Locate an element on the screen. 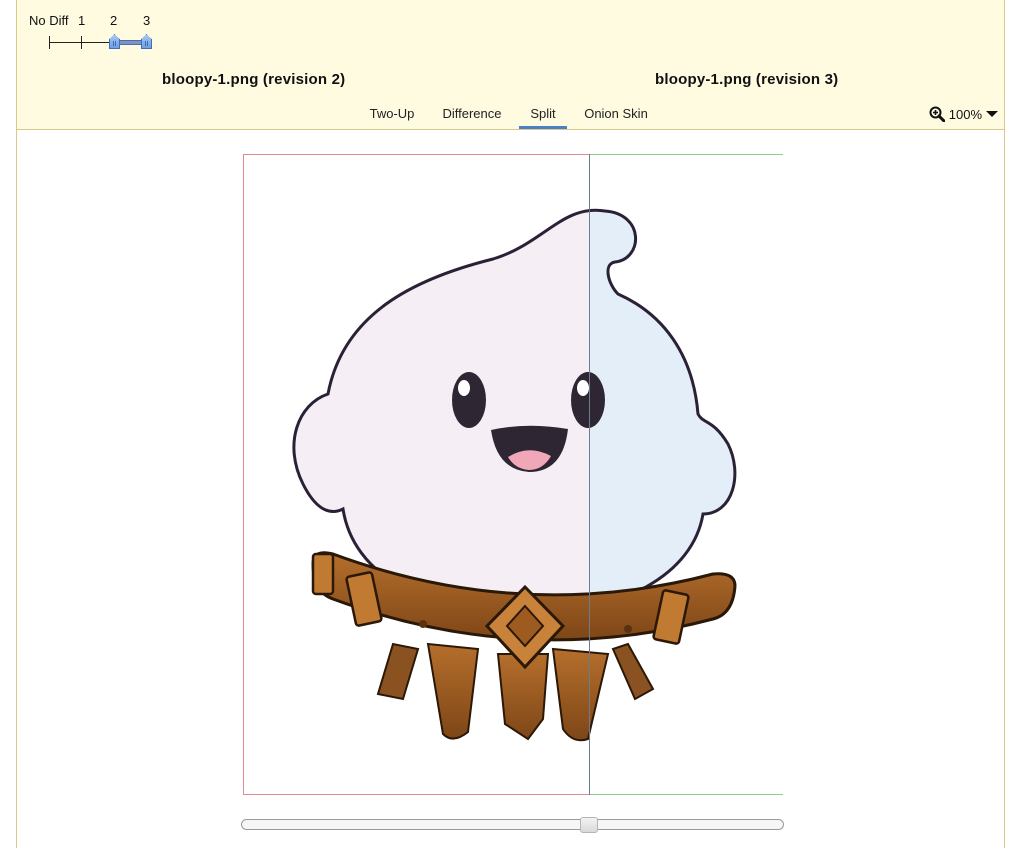  tab-two-up: Two-Up is located at coordinates (392, 114).